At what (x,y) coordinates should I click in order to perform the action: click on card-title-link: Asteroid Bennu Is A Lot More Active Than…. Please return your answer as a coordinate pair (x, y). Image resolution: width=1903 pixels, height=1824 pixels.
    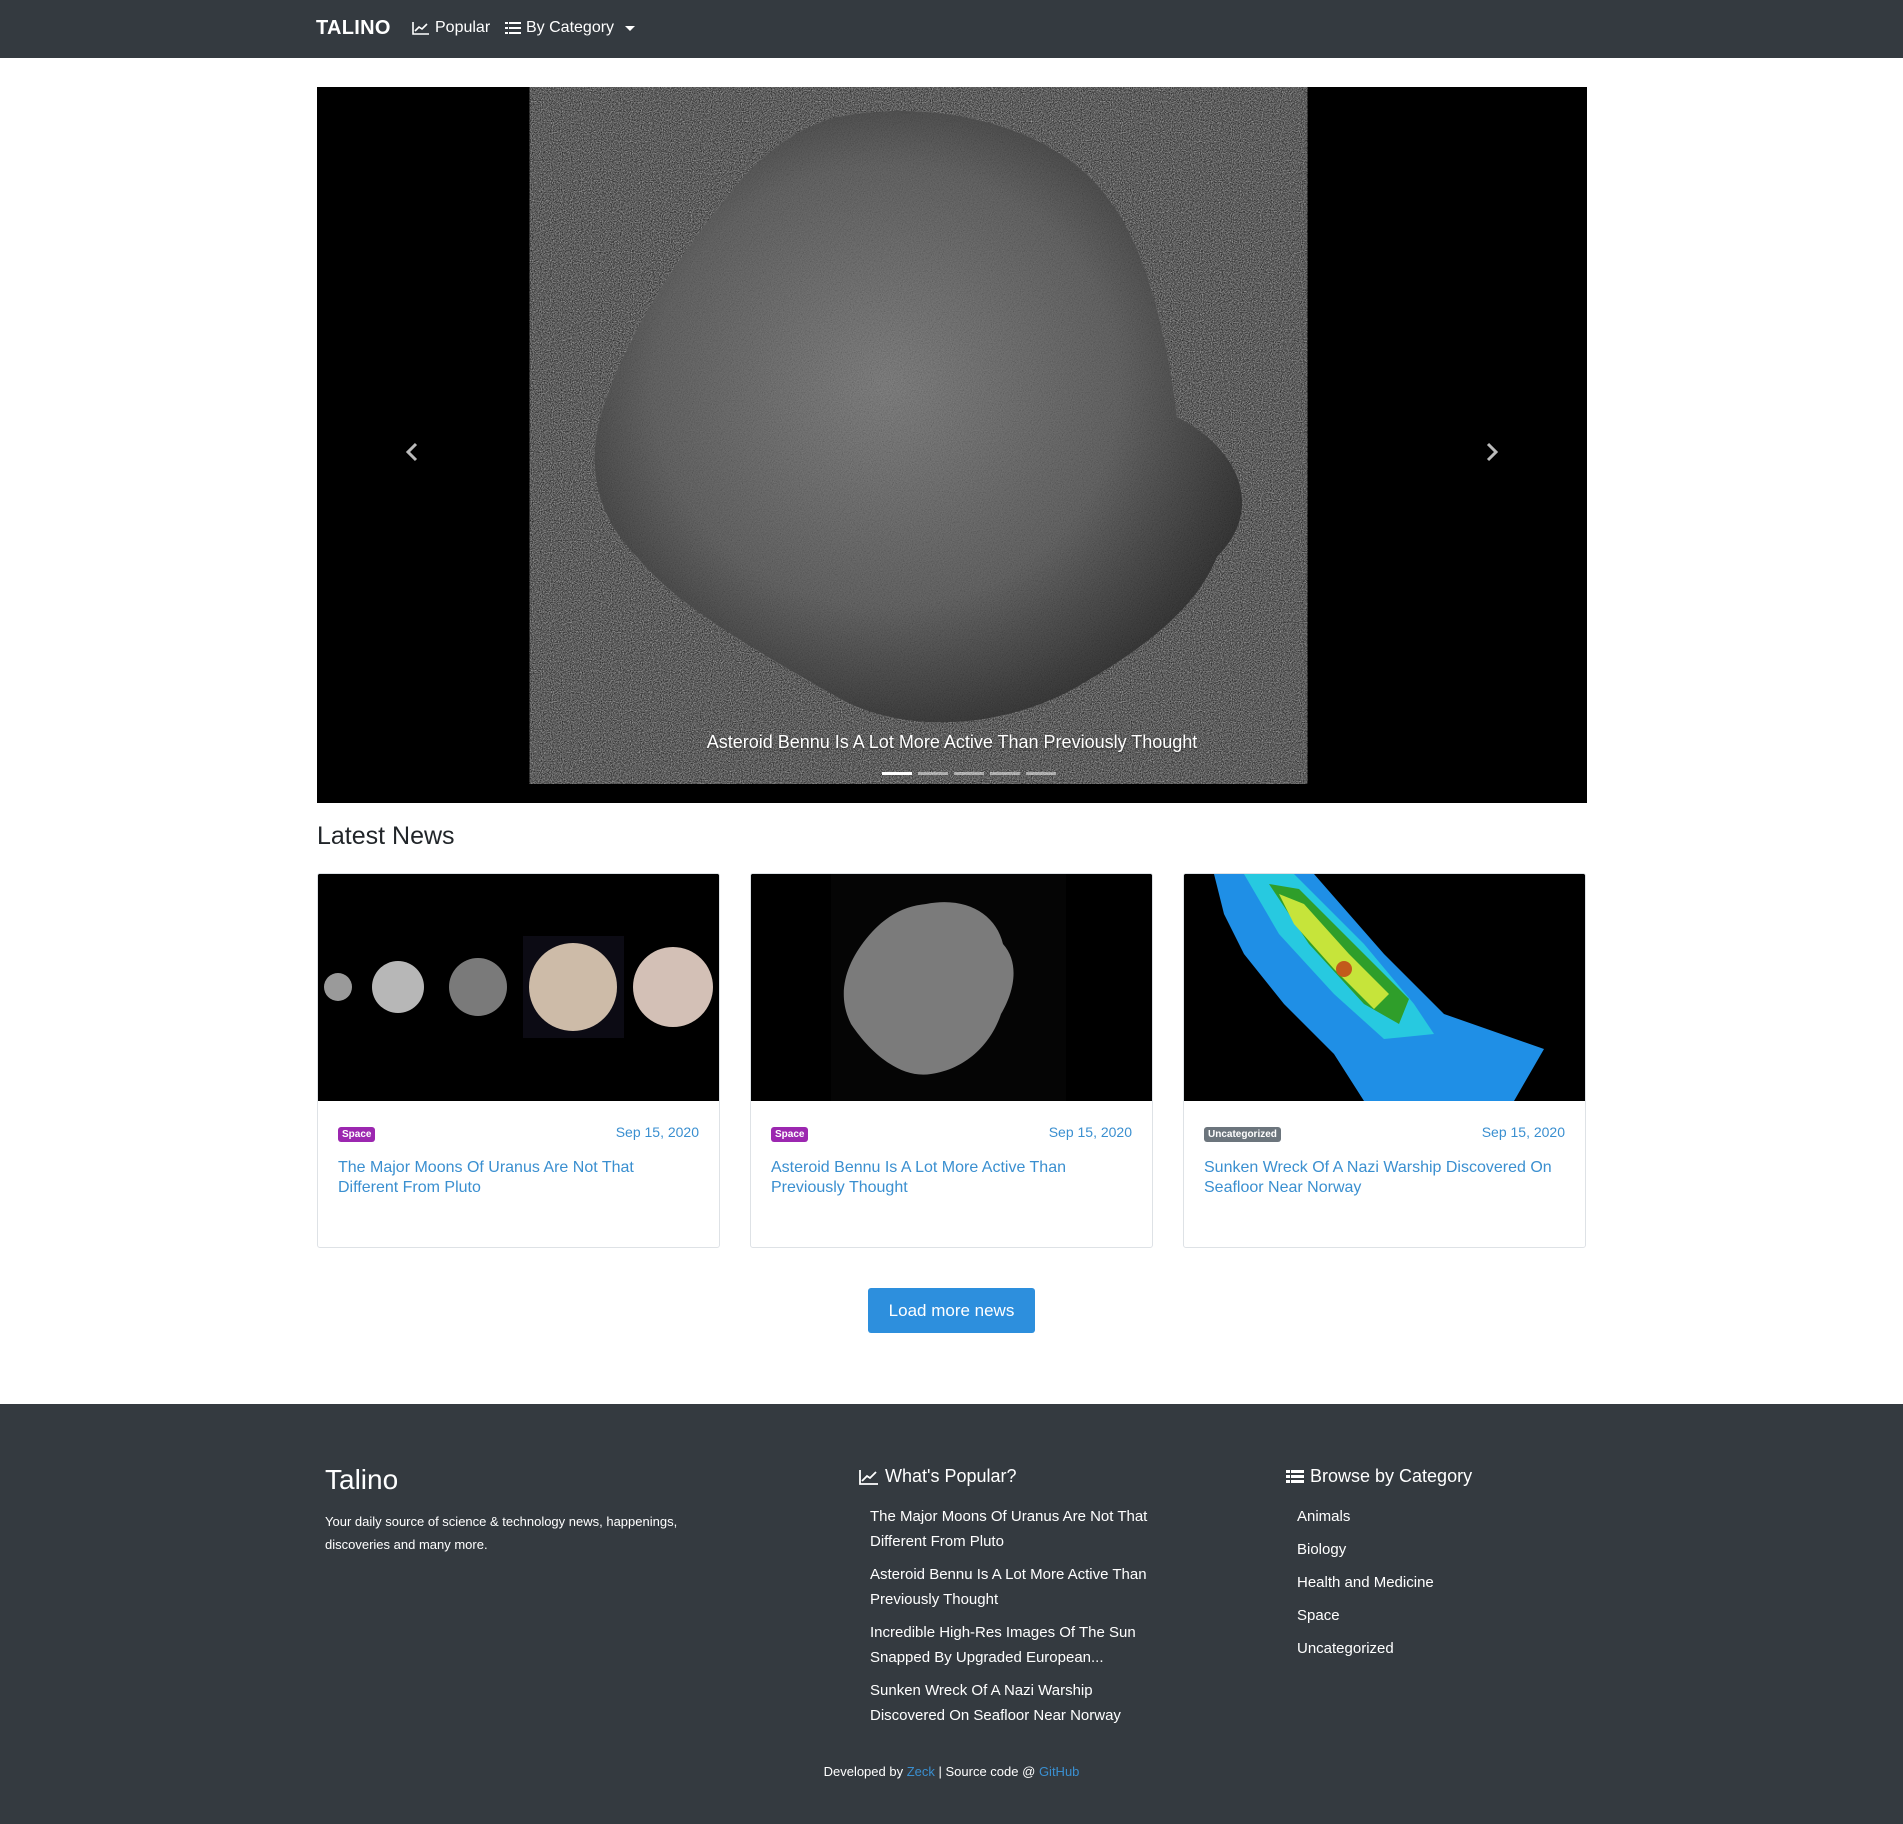
    Looking at the image, I should click on (951, 1178).